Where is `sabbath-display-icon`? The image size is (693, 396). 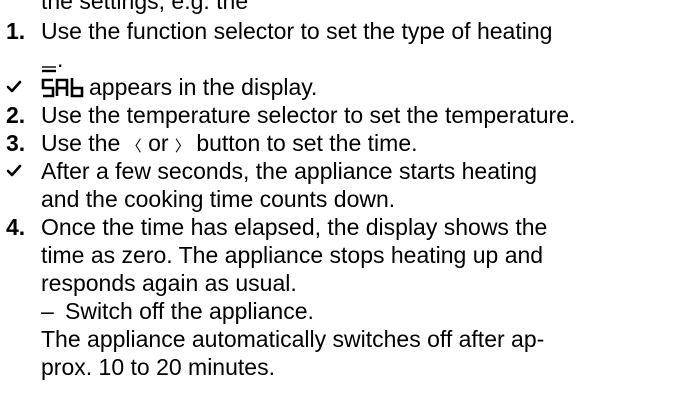
sabbath-display-icon is located at coordinates (62, 88).